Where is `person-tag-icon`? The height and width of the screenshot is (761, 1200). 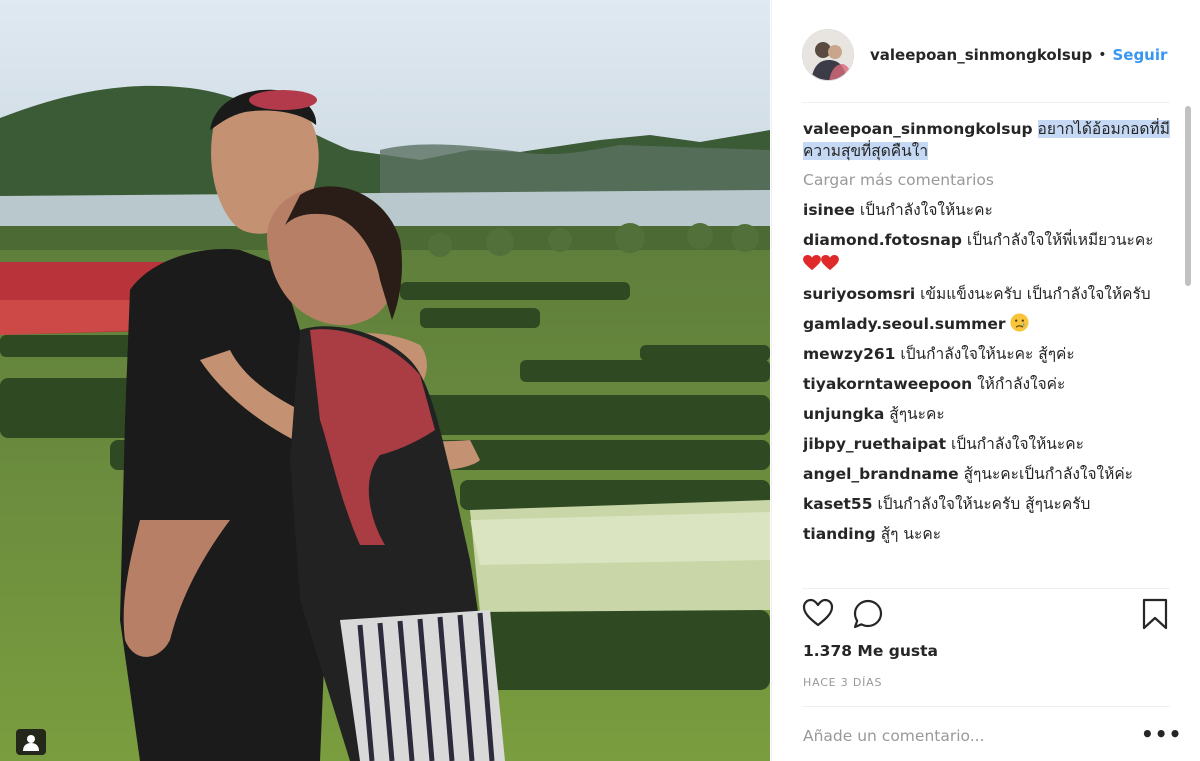
person-tag-icon is located at coordinates (31, 743).